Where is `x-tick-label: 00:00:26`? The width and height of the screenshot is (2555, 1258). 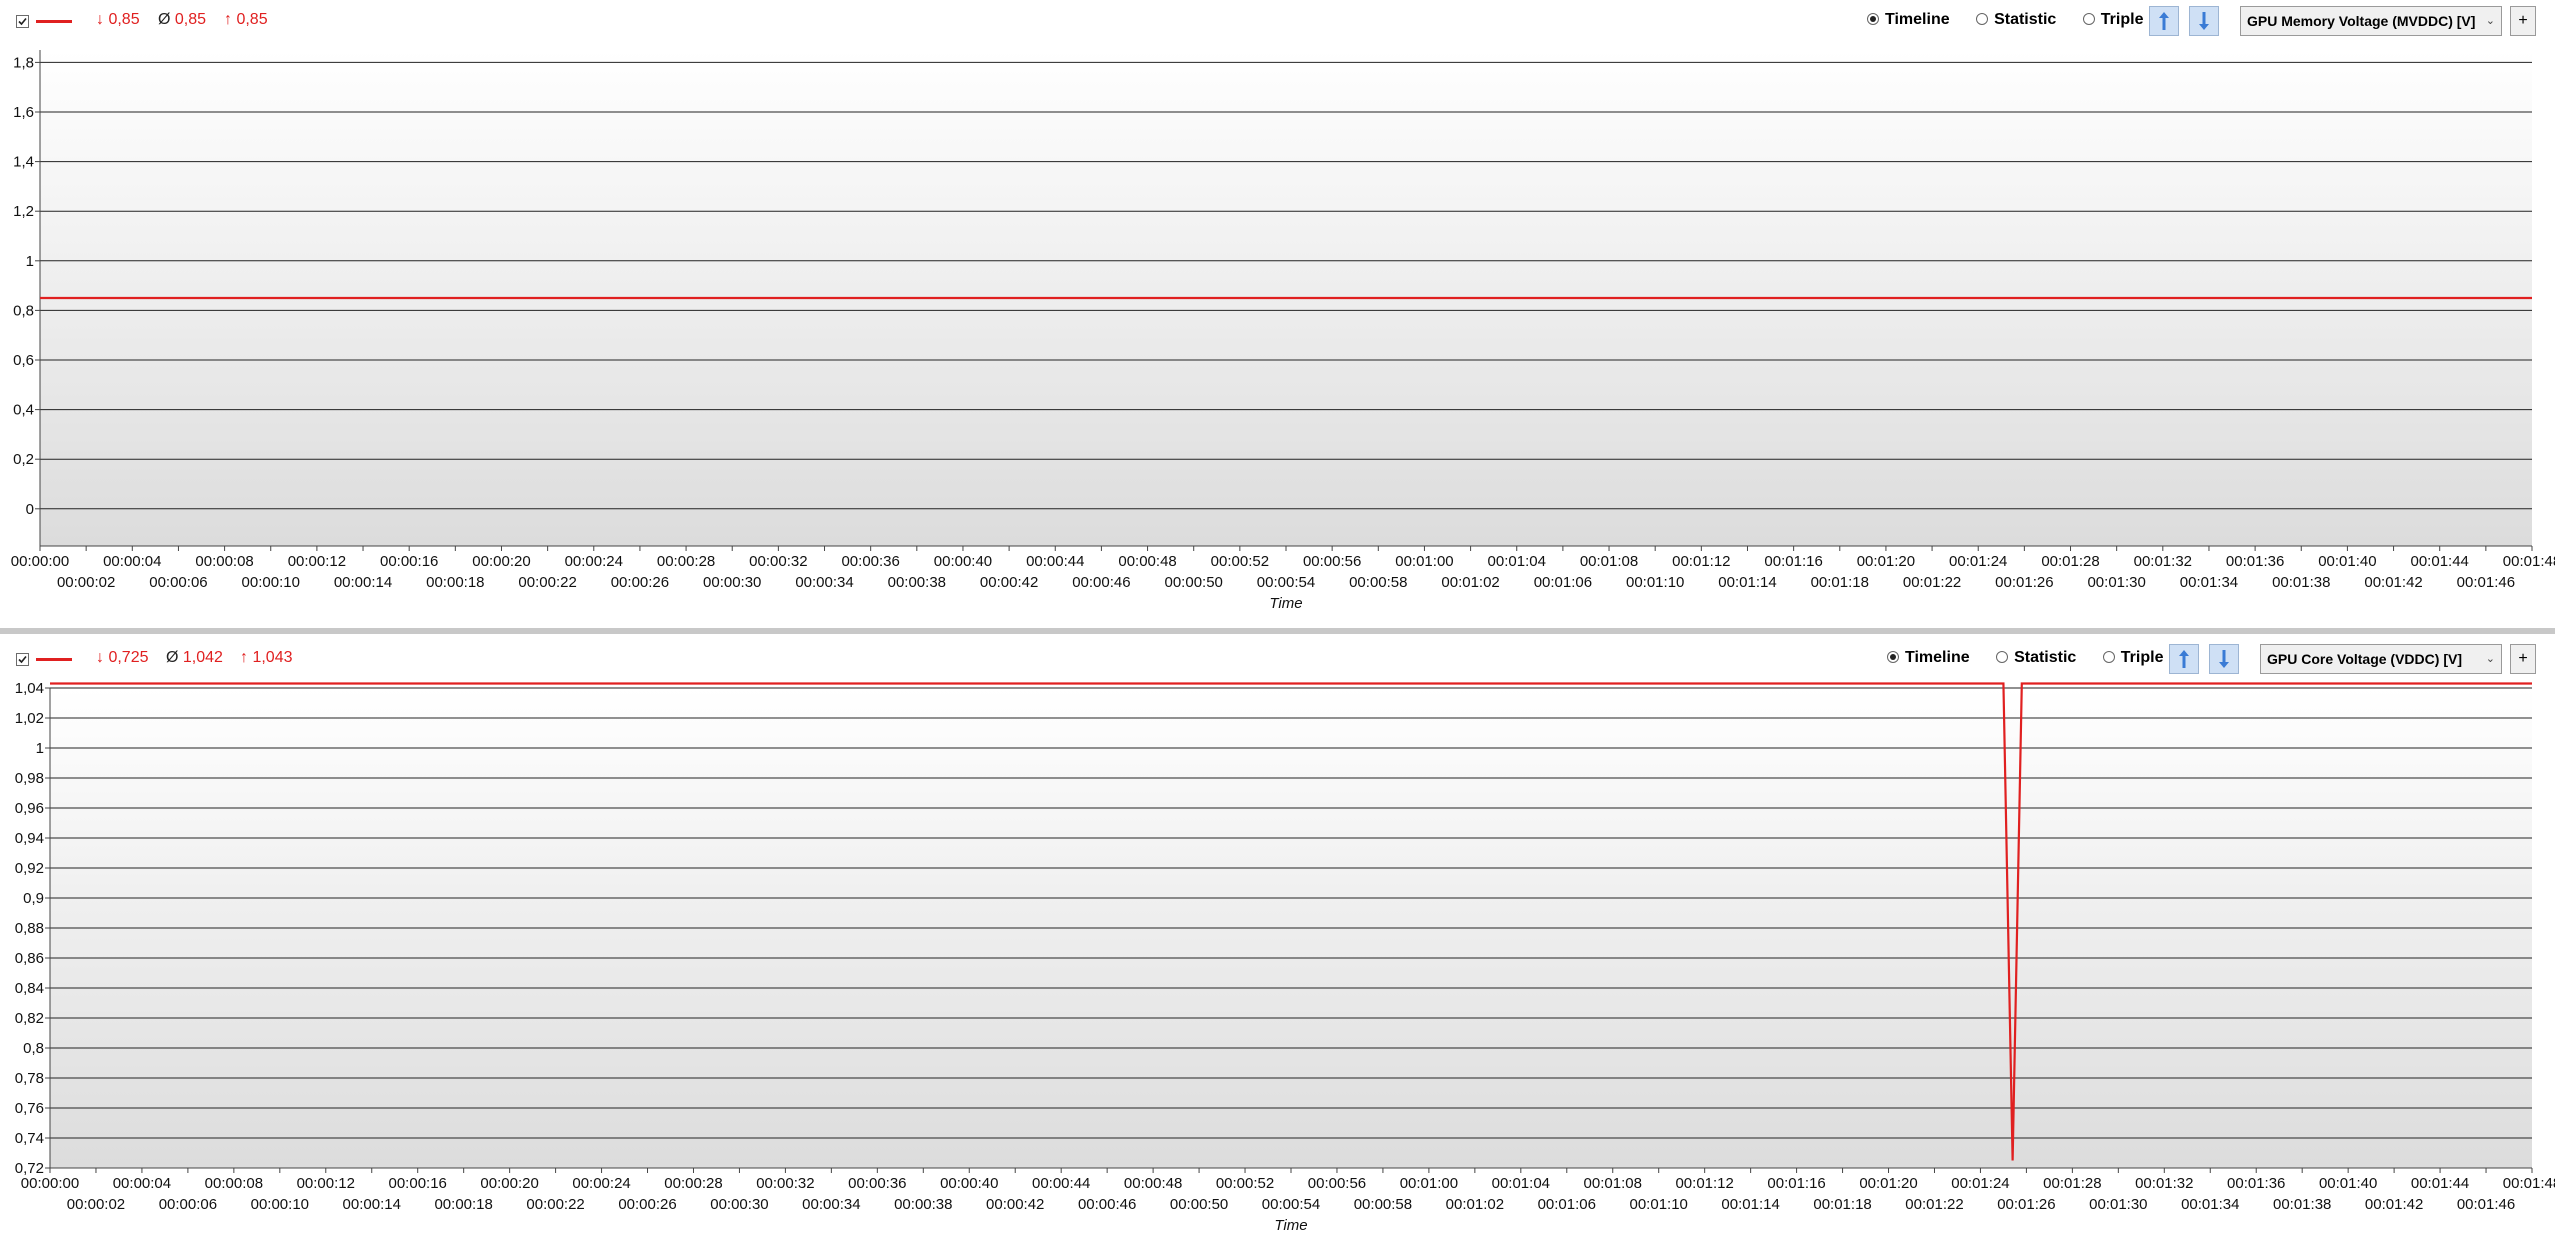 x-tick-label: 00:00:26 is located at coordinates (647, 1204).